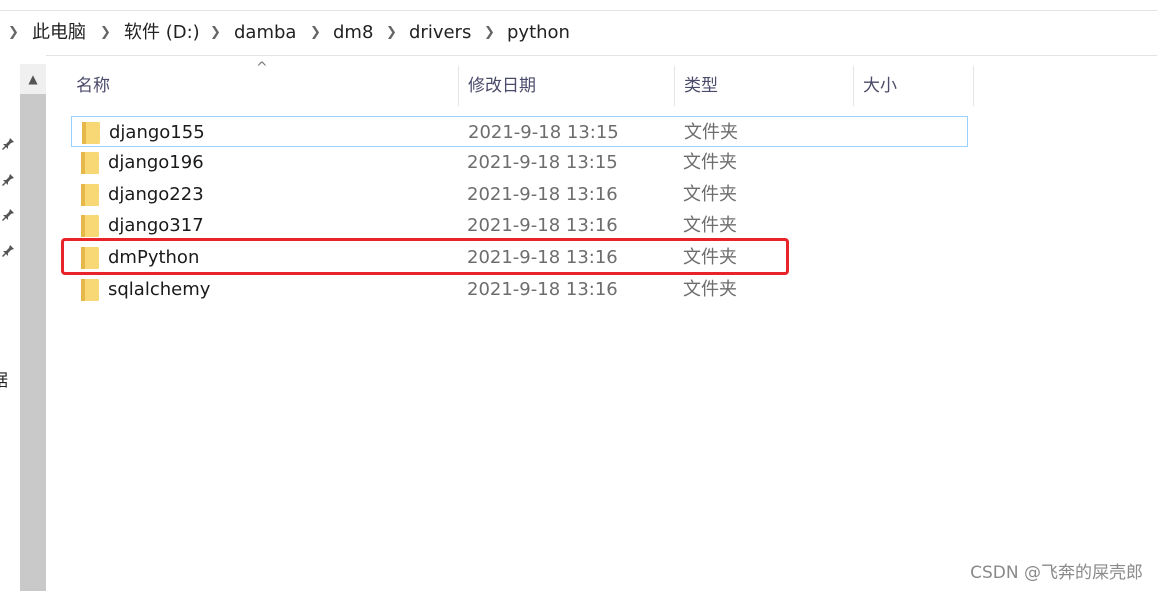  Describe the element at coordinates (162, 33) in the screenshot. I see `breadcrumb-item-drive-d: 软件 (D:)` at that location.